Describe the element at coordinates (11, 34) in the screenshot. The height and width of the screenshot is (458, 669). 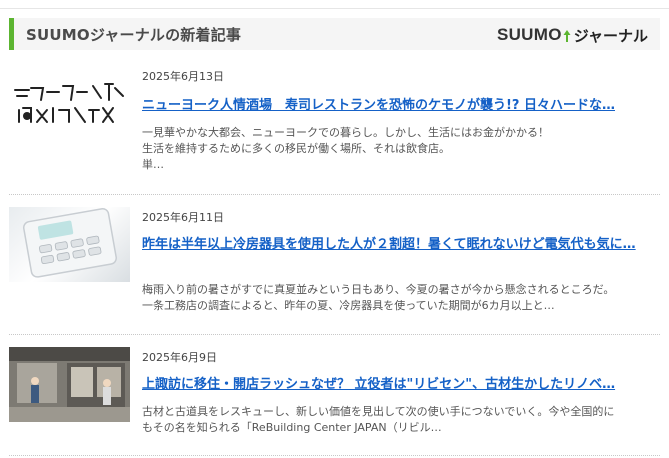
I see `header-accent-bar` at that location.